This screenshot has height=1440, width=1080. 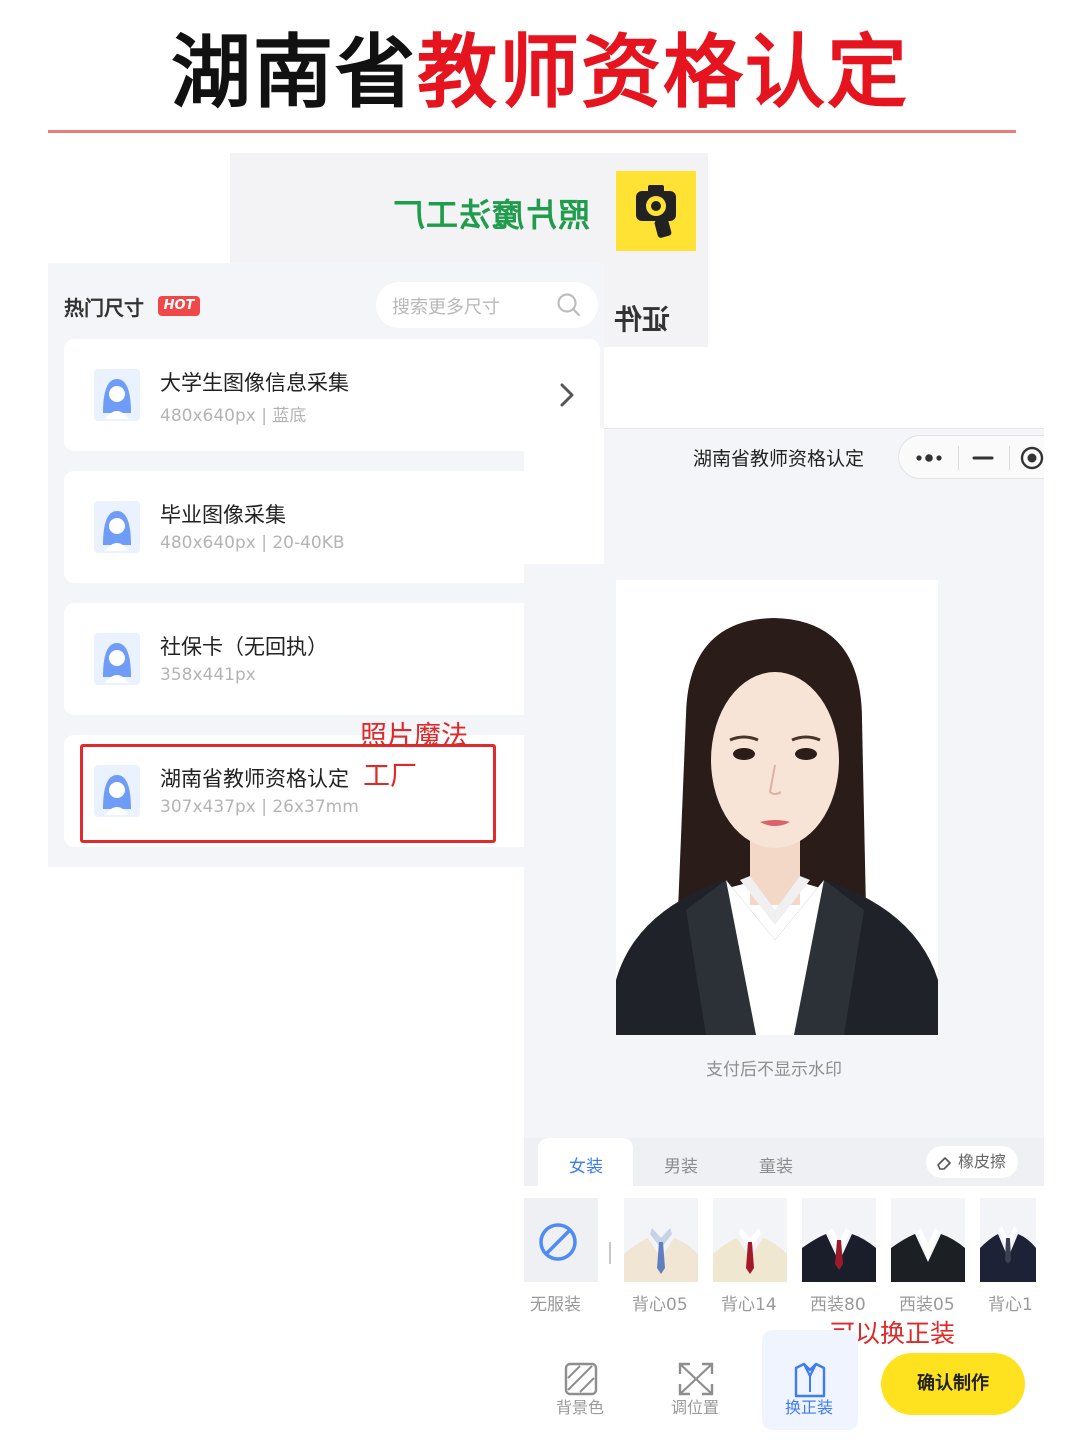 What do you see at coordinates (569, 305) in the screenshot?
I see `search-icon` at bounding box center [569, 305].